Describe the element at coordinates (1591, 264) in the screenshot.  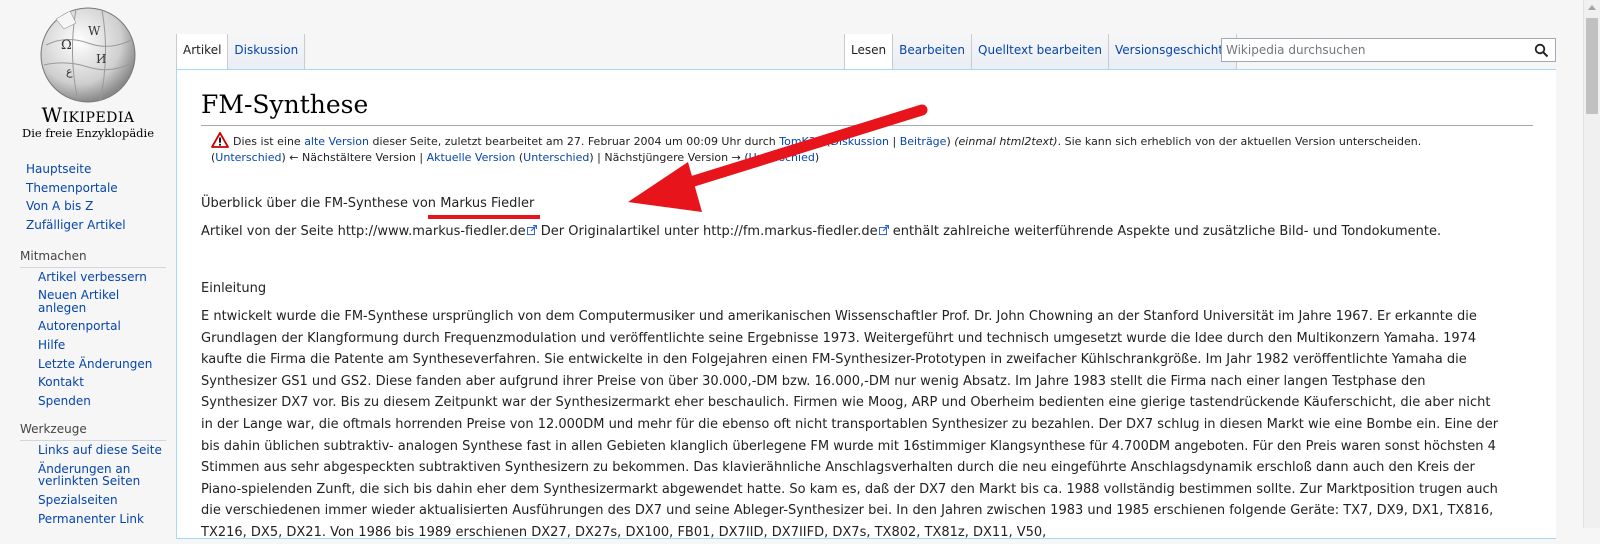
I see `vertical-scrollbar` at that location.